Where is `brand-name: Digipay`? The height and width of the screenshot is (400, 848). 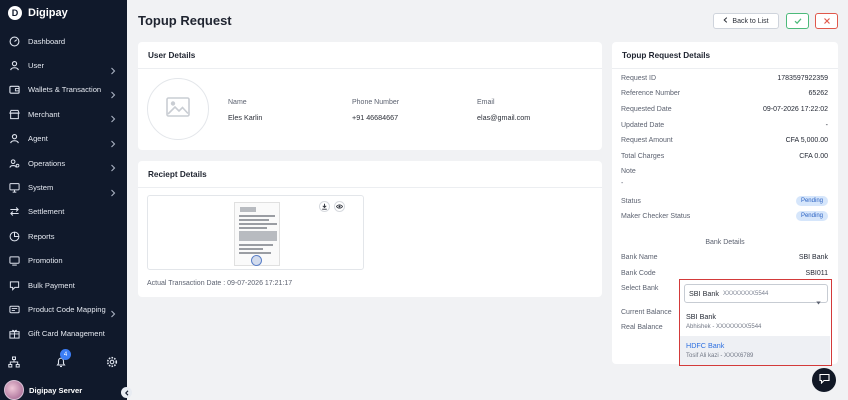
brand-name: Digipay is located at coordinates (48, 13).